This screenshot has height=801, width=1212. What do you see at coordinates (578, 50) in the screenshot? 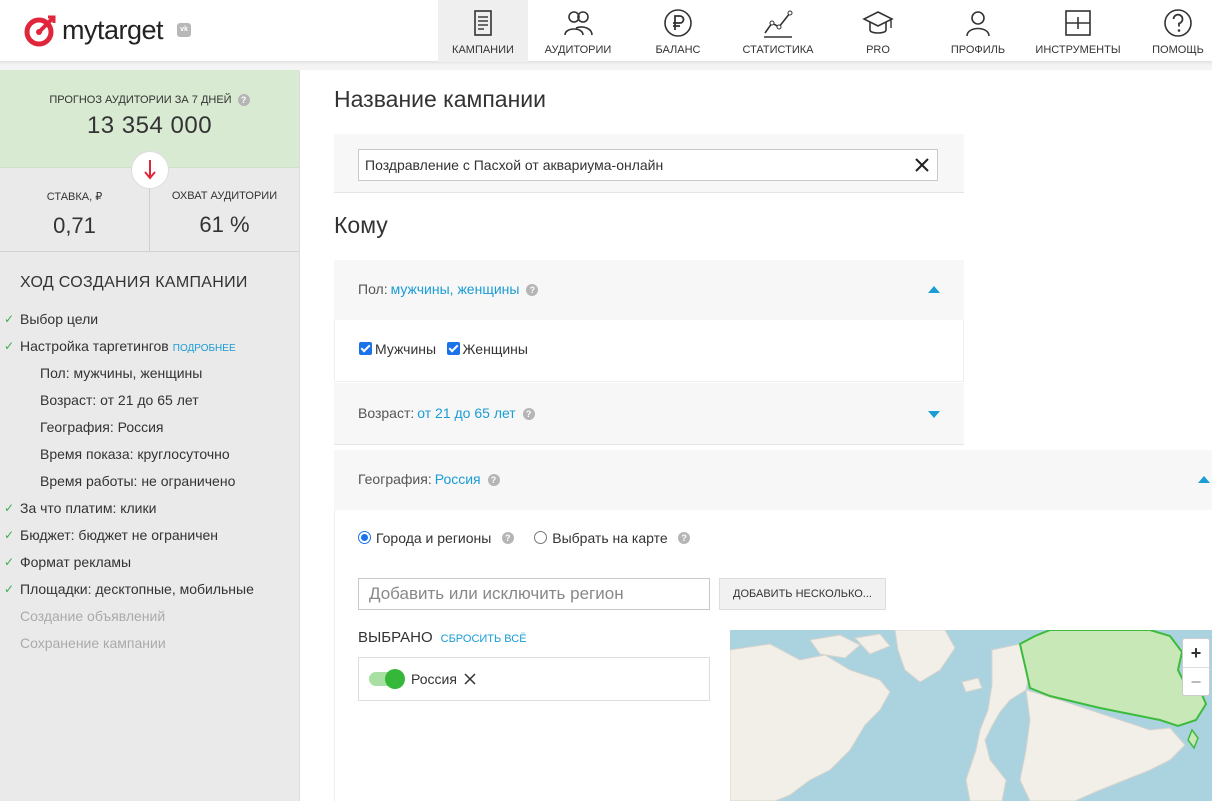
I see `nav-label: АУДИТОРИИ` at bounding box center [578, 50].